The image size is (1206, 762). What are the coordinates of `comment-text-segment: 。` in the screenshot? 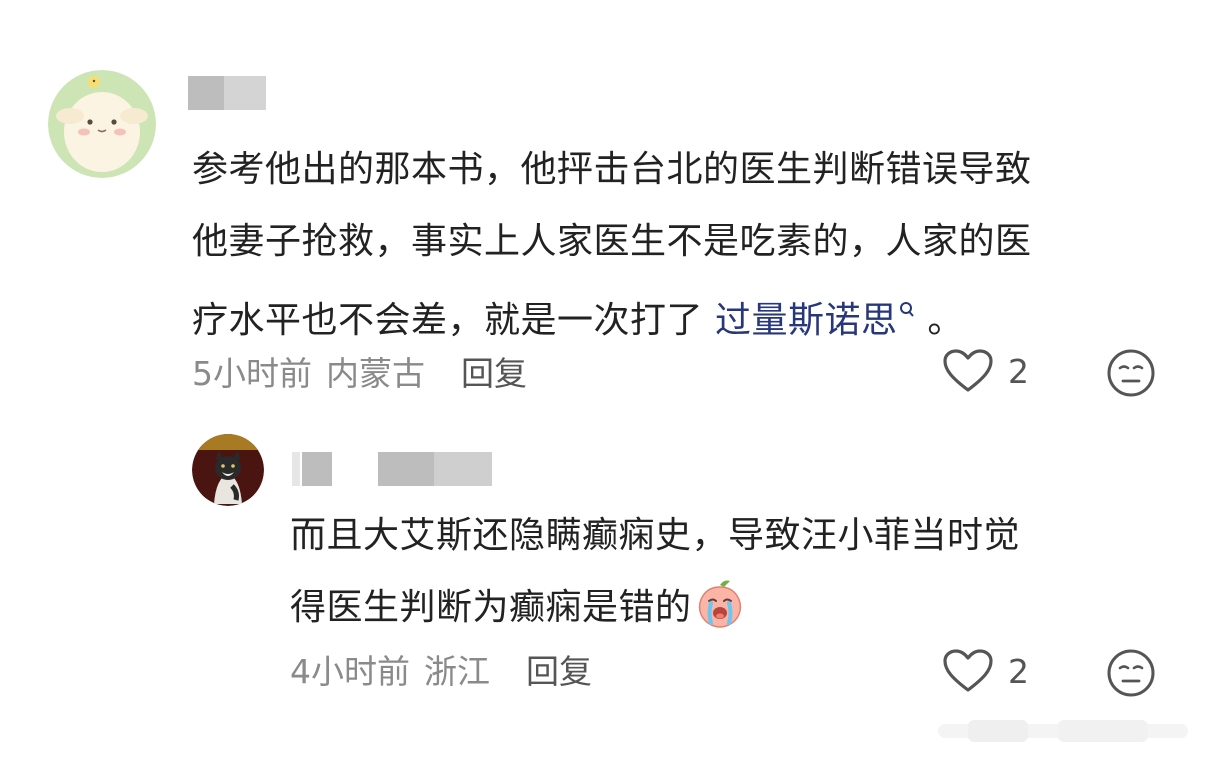 It's located at (939, 320).